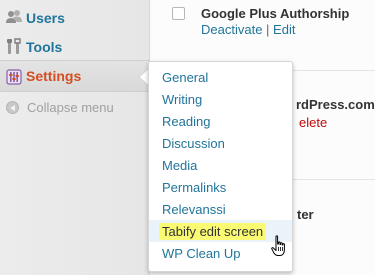 This screenshot has width=375, height=275. Describe the element at coordinates (44, 47) in the screenshot. I see `sidebar-item-label: Tools` at that location.